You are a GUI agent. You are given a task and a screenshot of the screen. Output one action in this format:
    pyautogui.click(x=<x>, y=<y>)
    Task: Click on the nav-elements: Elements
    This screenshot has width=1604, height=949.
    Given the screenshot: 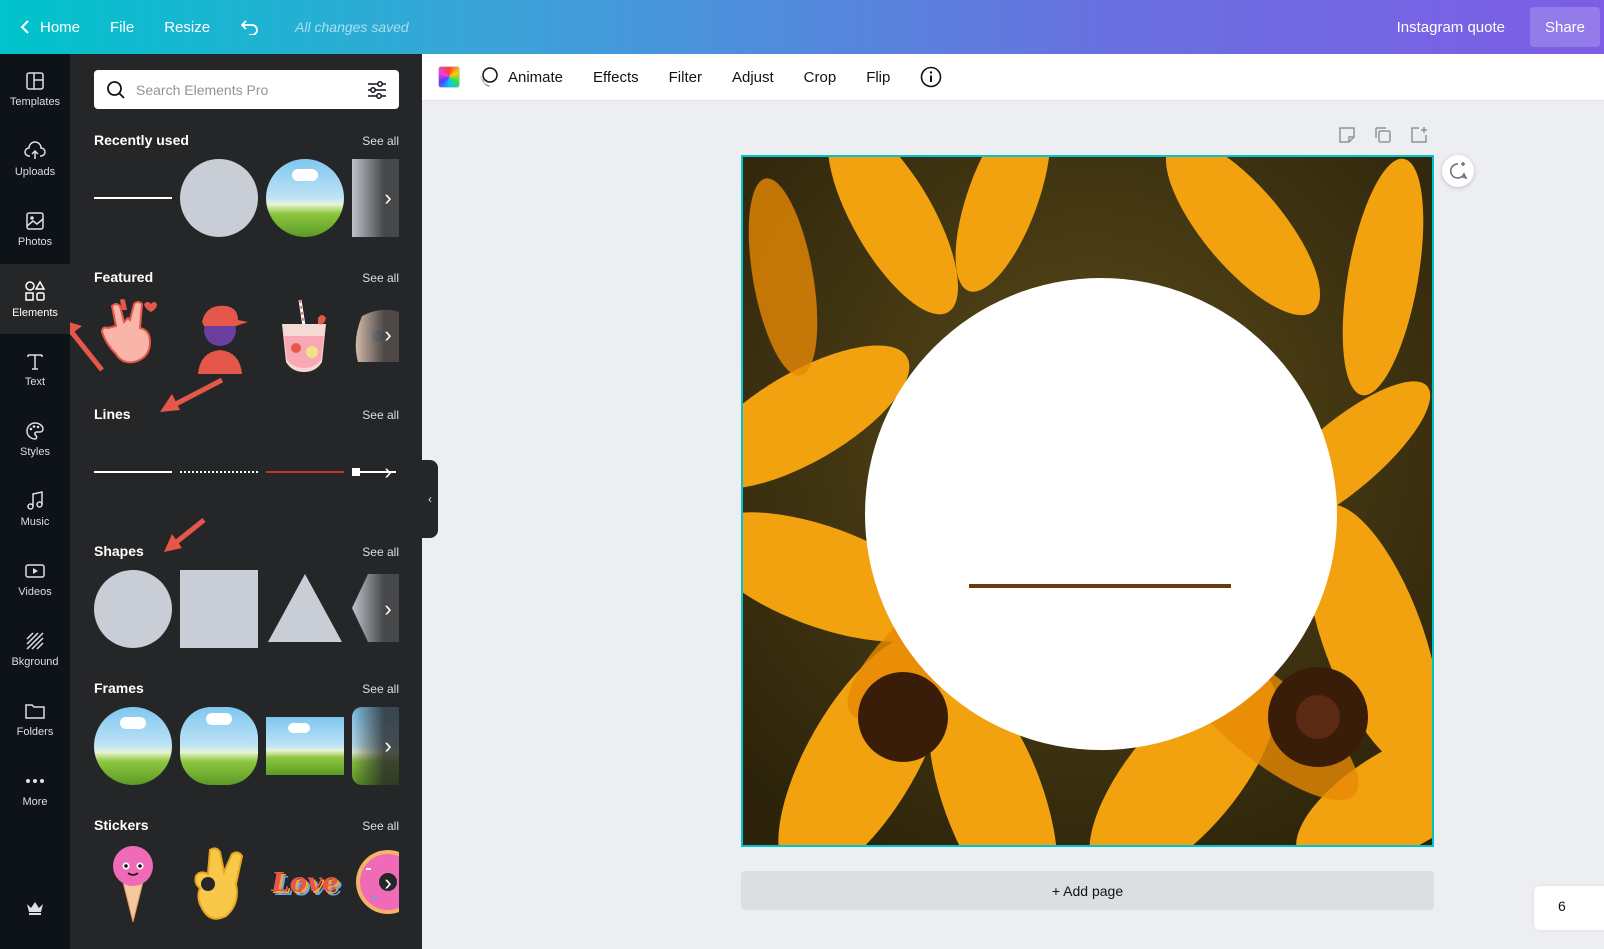 What is the action you would take?
    pyautogui.click(x=35, y=299)
    